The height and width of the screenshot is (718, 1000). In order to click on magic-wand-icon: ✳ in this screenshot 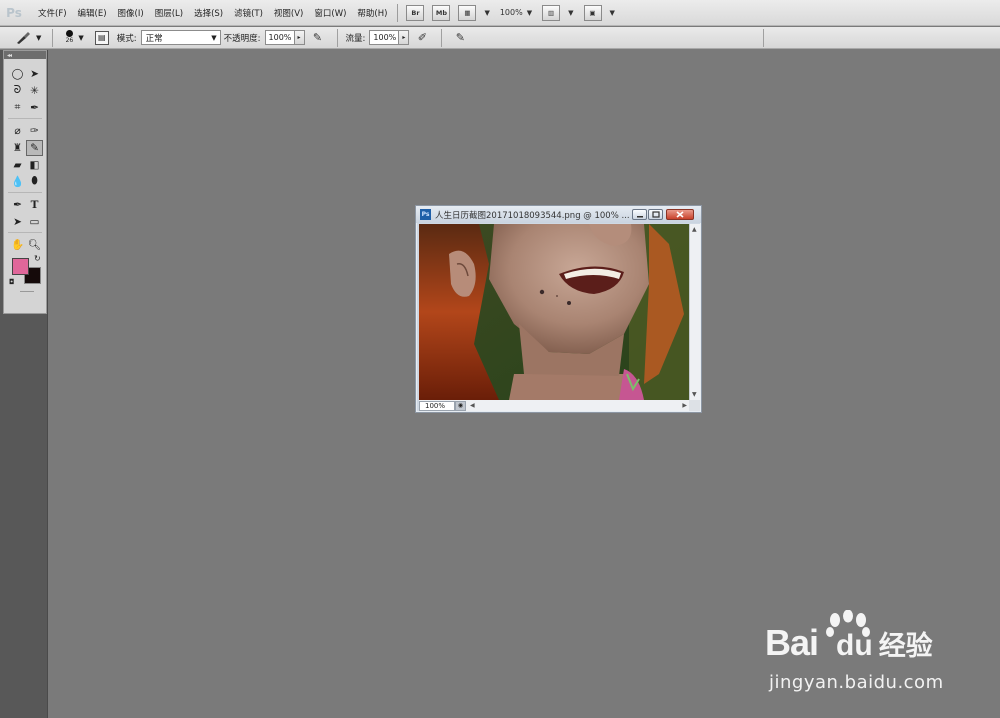, I will do `click(34, 91)`.